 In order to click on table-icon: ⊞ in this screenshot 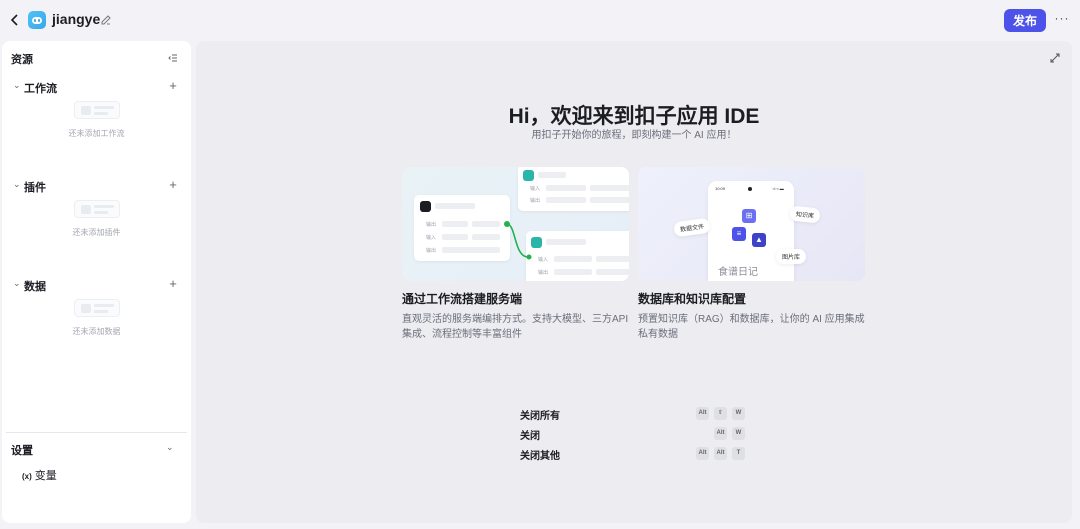, I will do `click(749, 216)`.